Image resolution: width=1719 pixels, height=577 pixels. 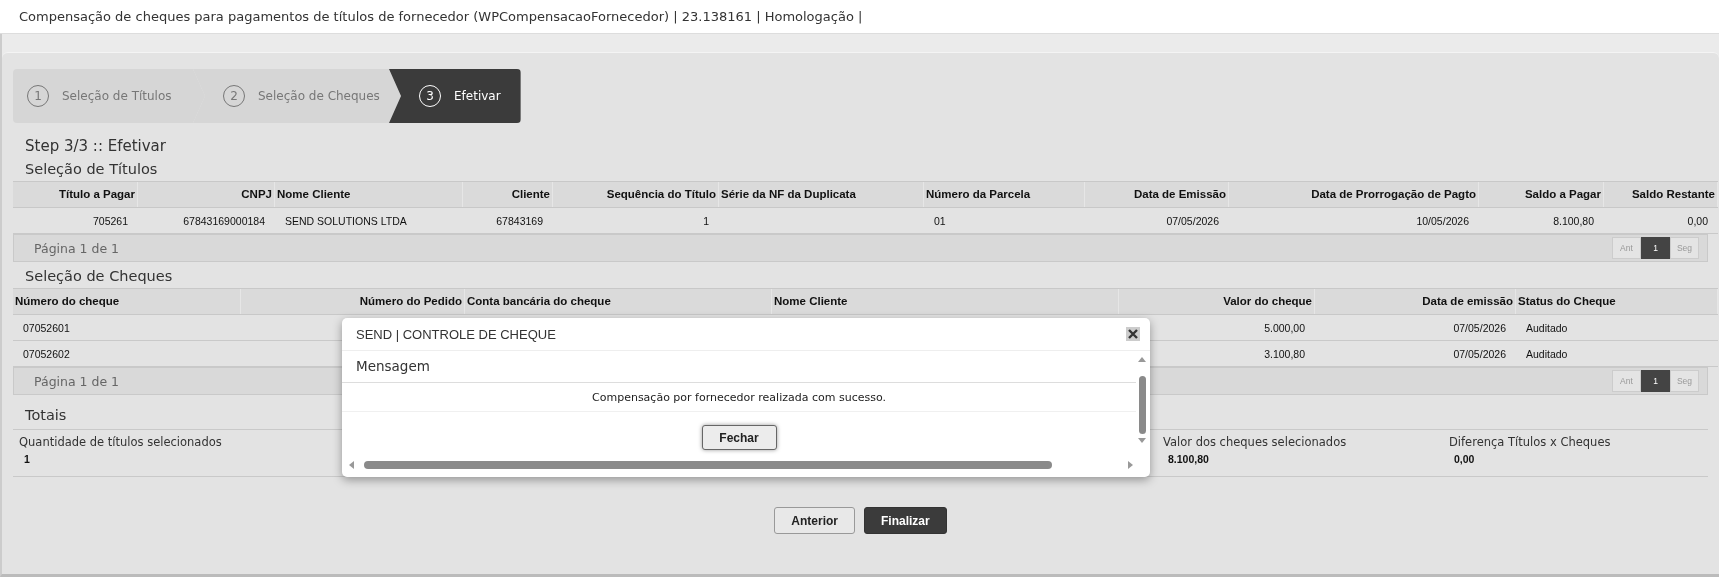 What do you see at coordinates (1697, 220) in the screenshot?
I see `table-cell-text: 0,00` at bounding box center [1697, 220].